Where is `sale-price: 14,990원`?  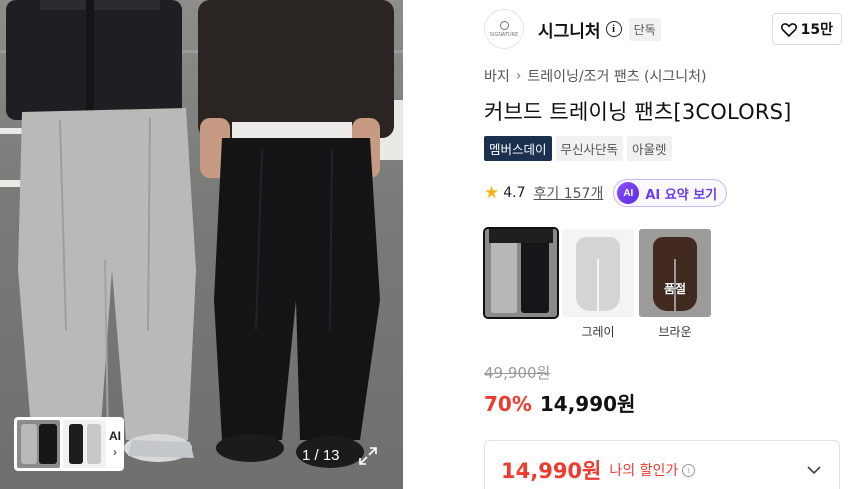 sale-price: 14,990원 is located at coordinates (587, 404).